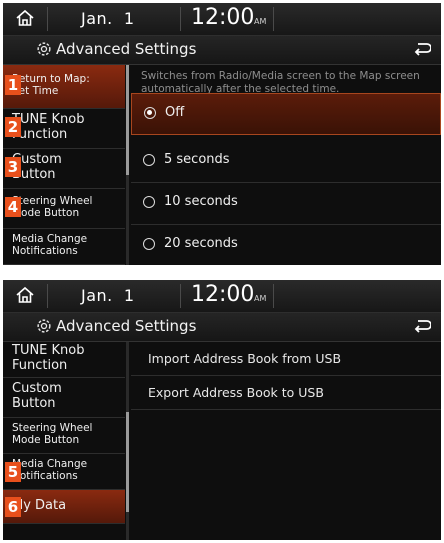 The height and width of the screenshot is (543, 444). I want to click on list-item-export-address-book-to-usb: Export Address Book to USB, so click(286, 393).